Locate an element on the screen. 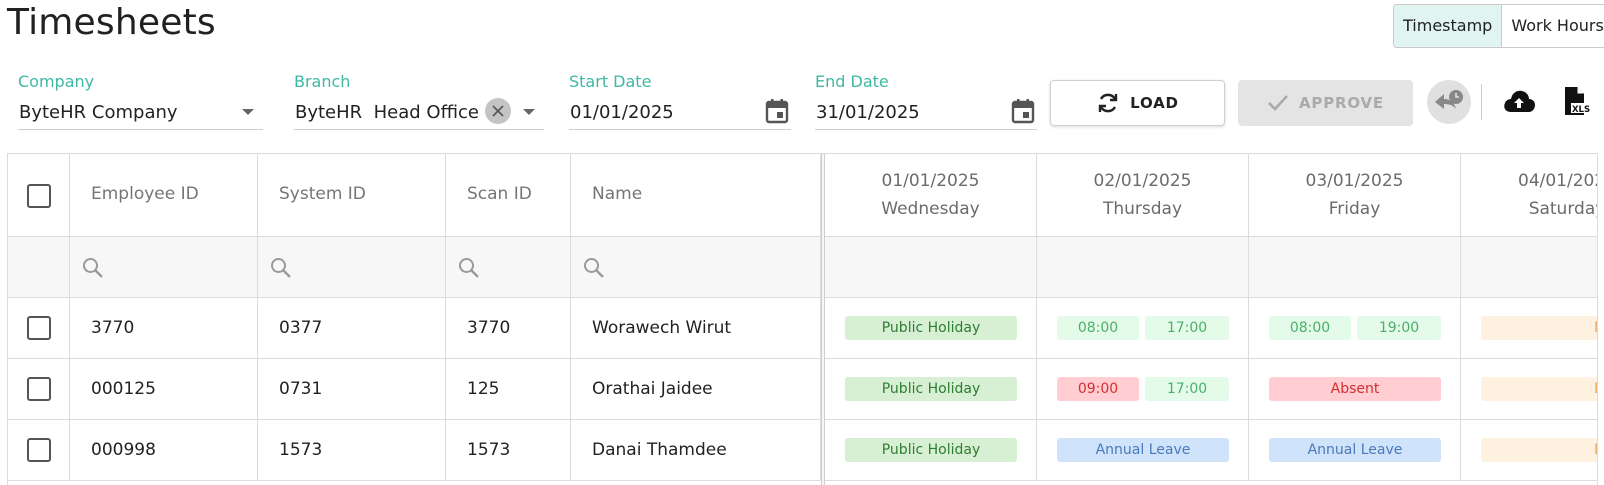 The width and height of the screenshot is (1604, 485). cell-text: 0377 is located at coordinates (301, 328).